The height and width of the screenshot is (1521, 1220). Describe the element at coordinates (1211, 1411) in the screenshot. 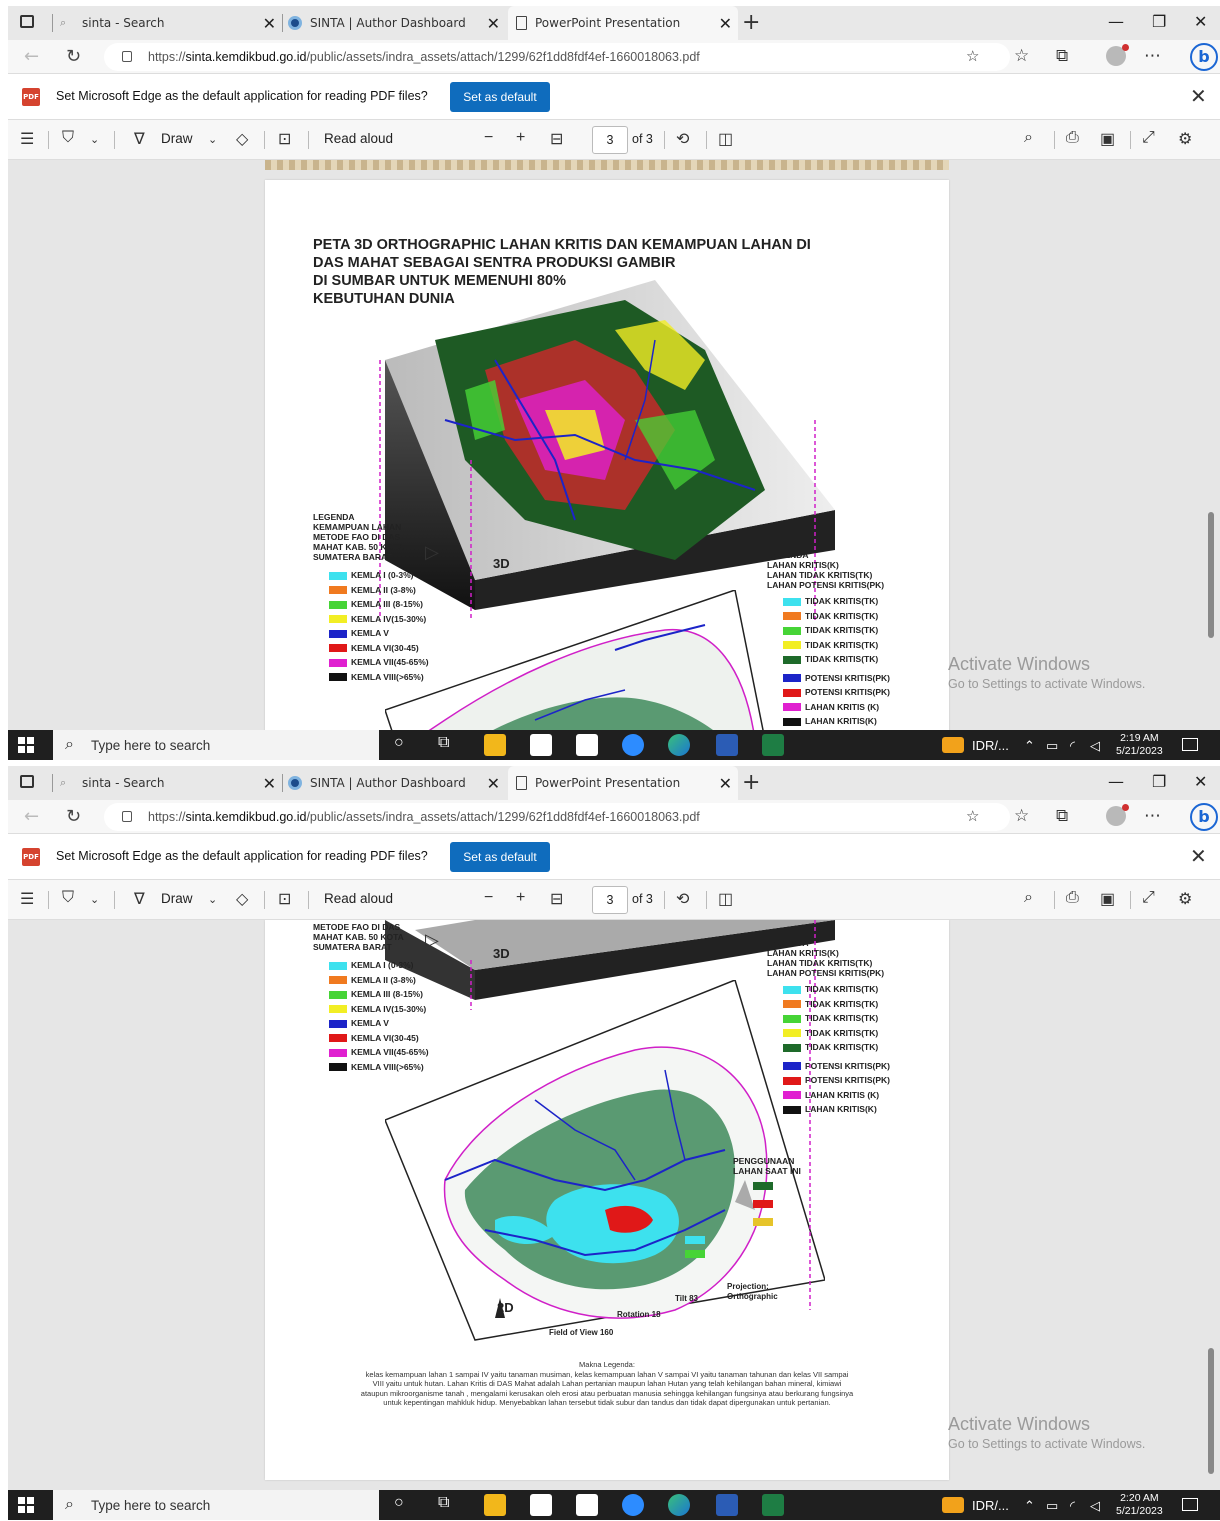

I see `vertical-scrollbar` at that location.